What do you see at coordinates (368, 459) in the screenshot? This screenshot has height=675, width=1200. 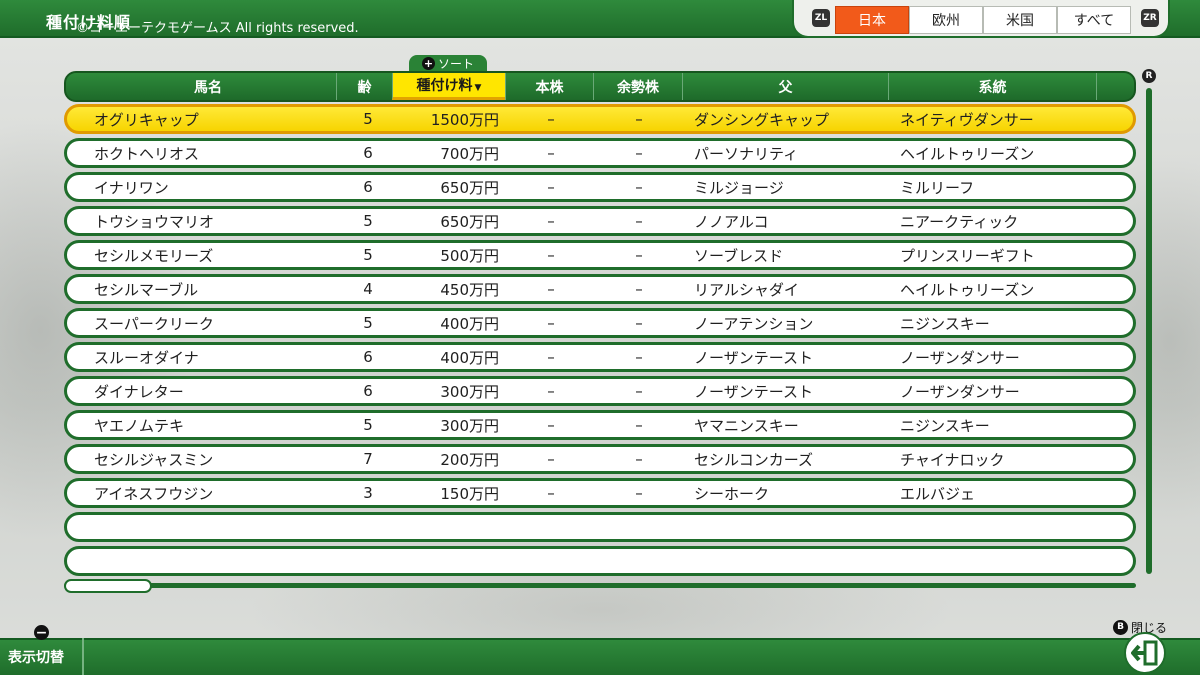 I see `row-age: 7` at bounding box center [368, 459].